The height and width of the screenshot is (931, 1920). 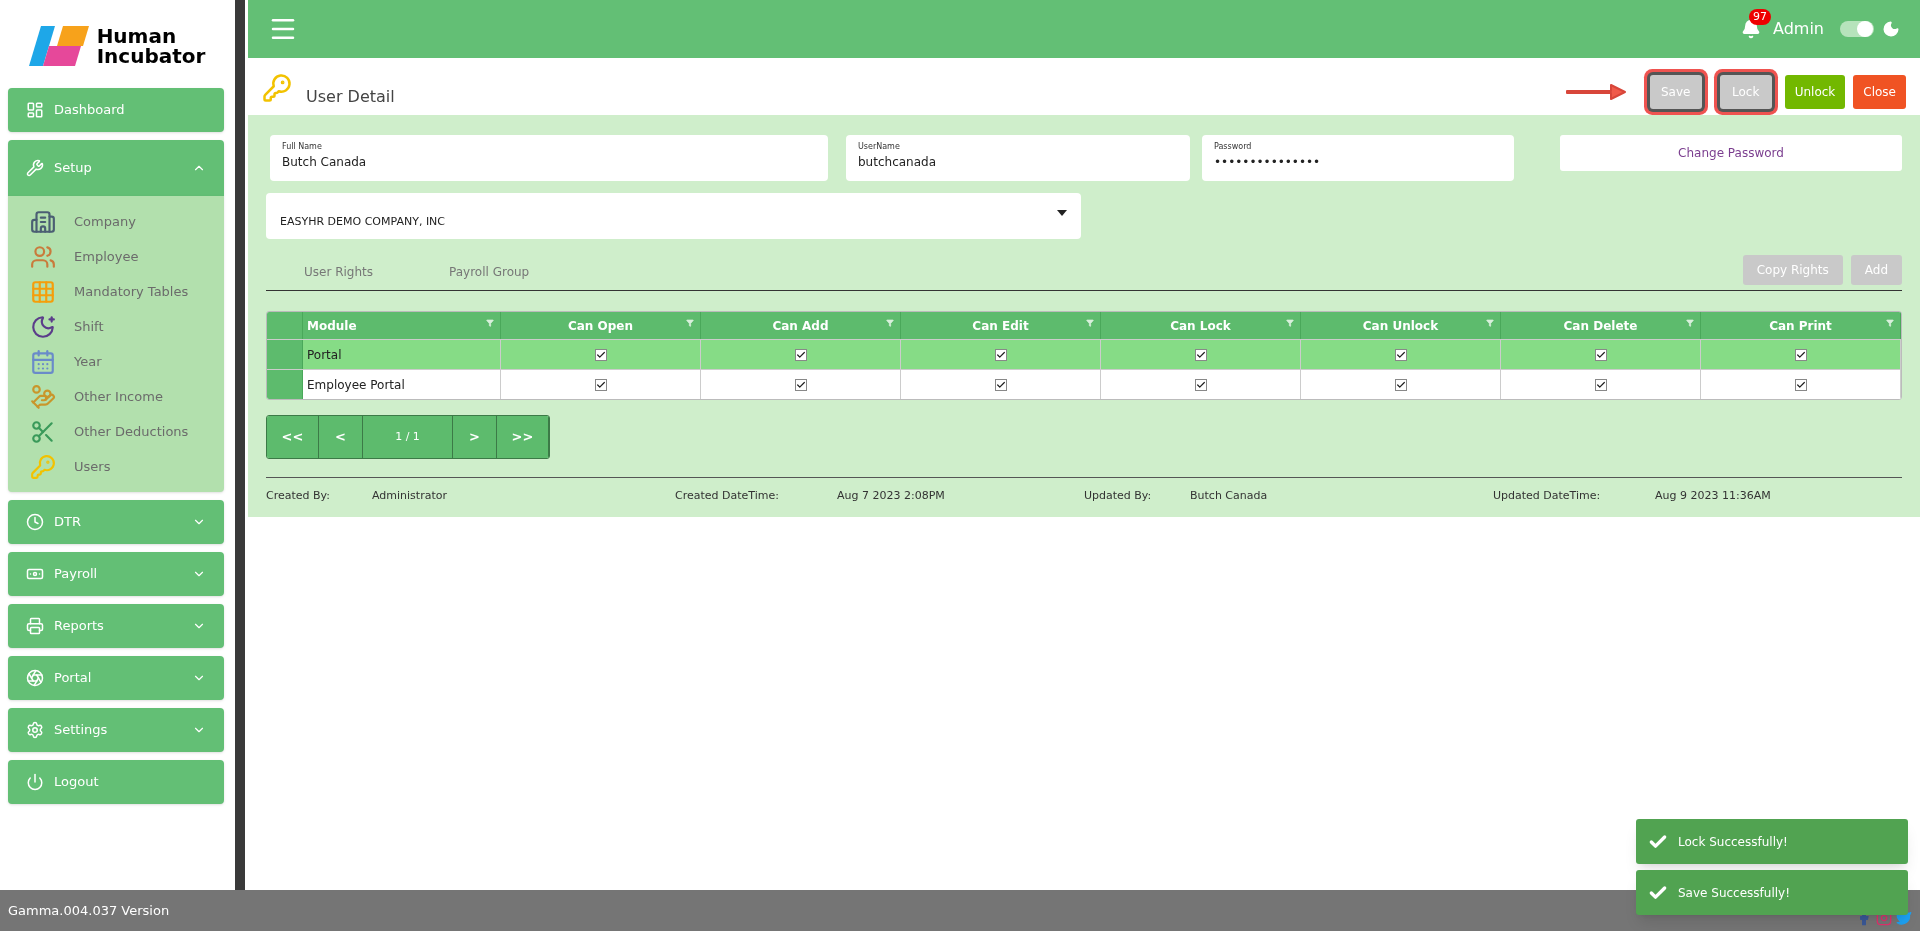 What do you see at coordinates (1760, 17) in the screenshot?
I see `notification-badge: 97` at bounding box center [1760, 17].